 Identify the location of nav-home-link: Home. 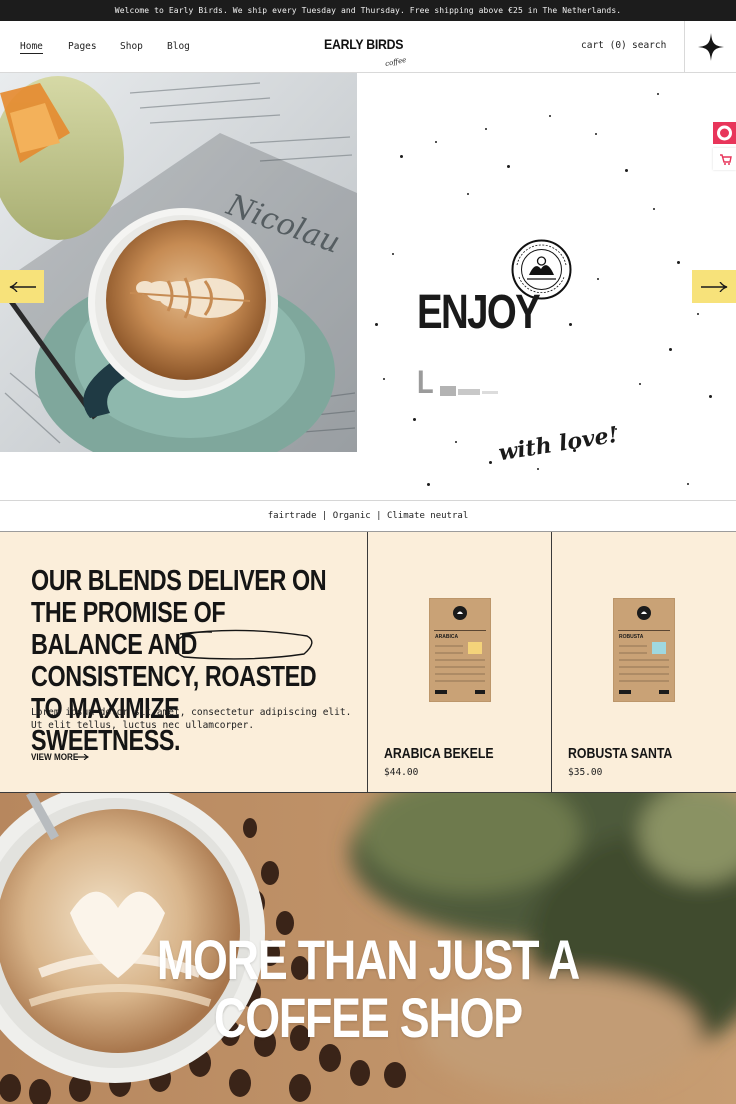
(31, 47).